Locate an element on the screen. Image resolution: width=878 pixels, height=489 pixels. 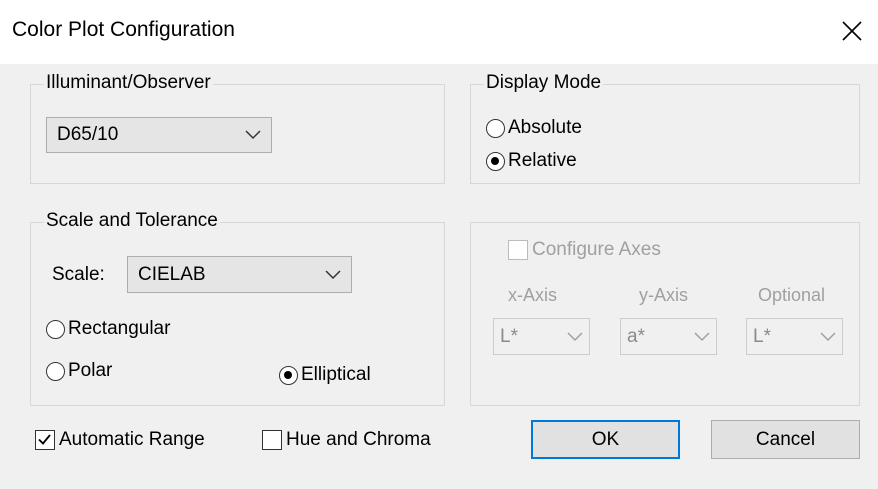
scale-dropdown: CIELAB is located at coordinates (239, 274).